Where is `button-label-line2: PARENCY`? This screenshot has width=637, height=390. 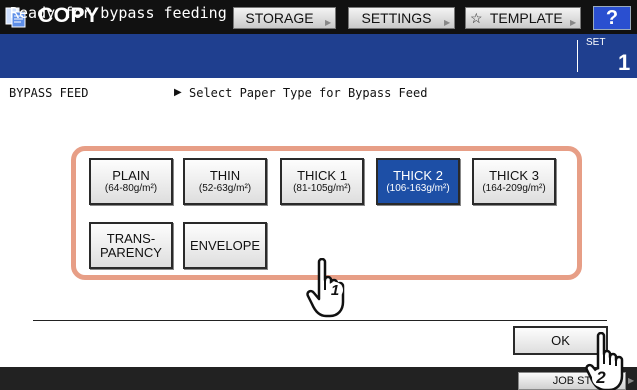 button-label-line2: PARENCY is located at coordinates (131, 252).